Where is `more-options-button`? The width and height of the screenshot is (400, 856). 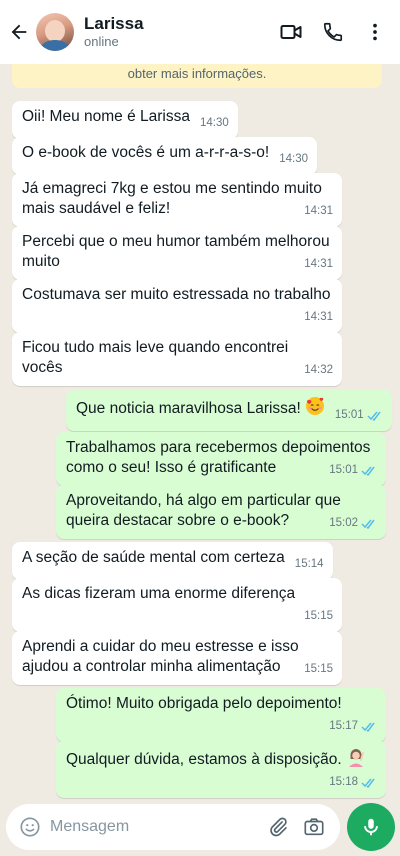
more-options-button is located at coordinates (375, 32).